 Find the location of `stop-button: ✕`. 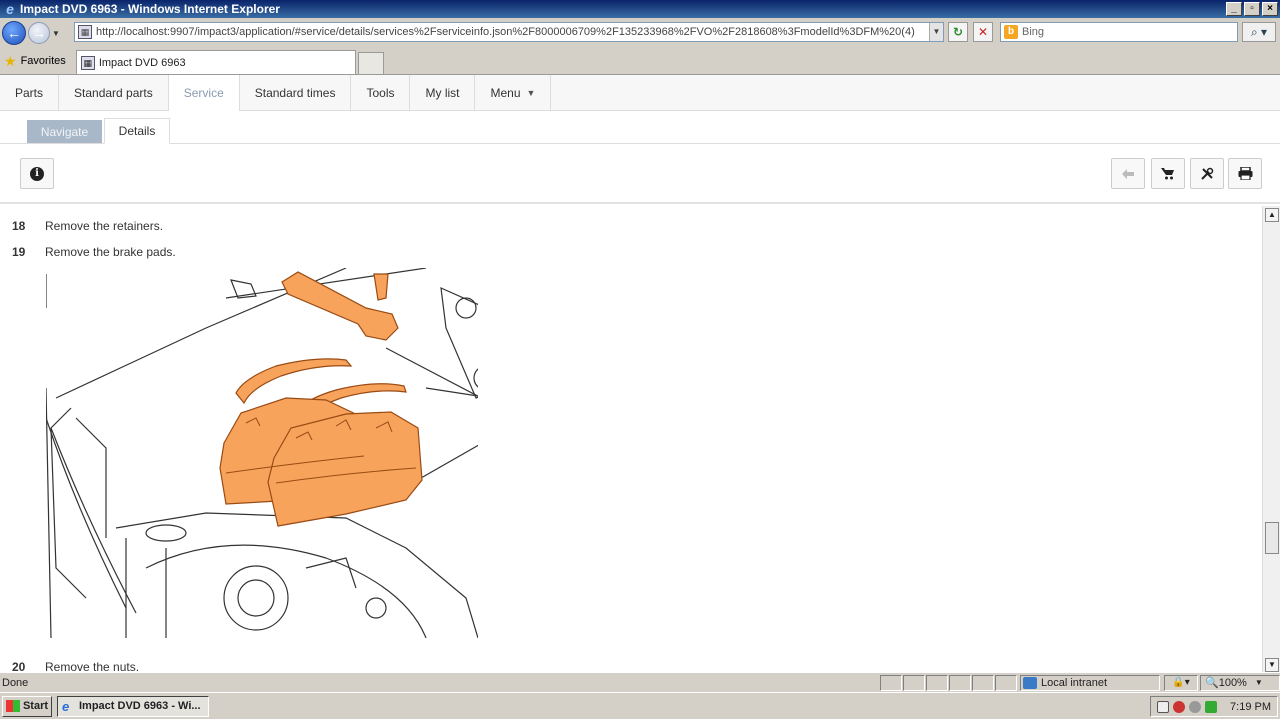

stop-button: ✕ is located at coordinates (983, 32).